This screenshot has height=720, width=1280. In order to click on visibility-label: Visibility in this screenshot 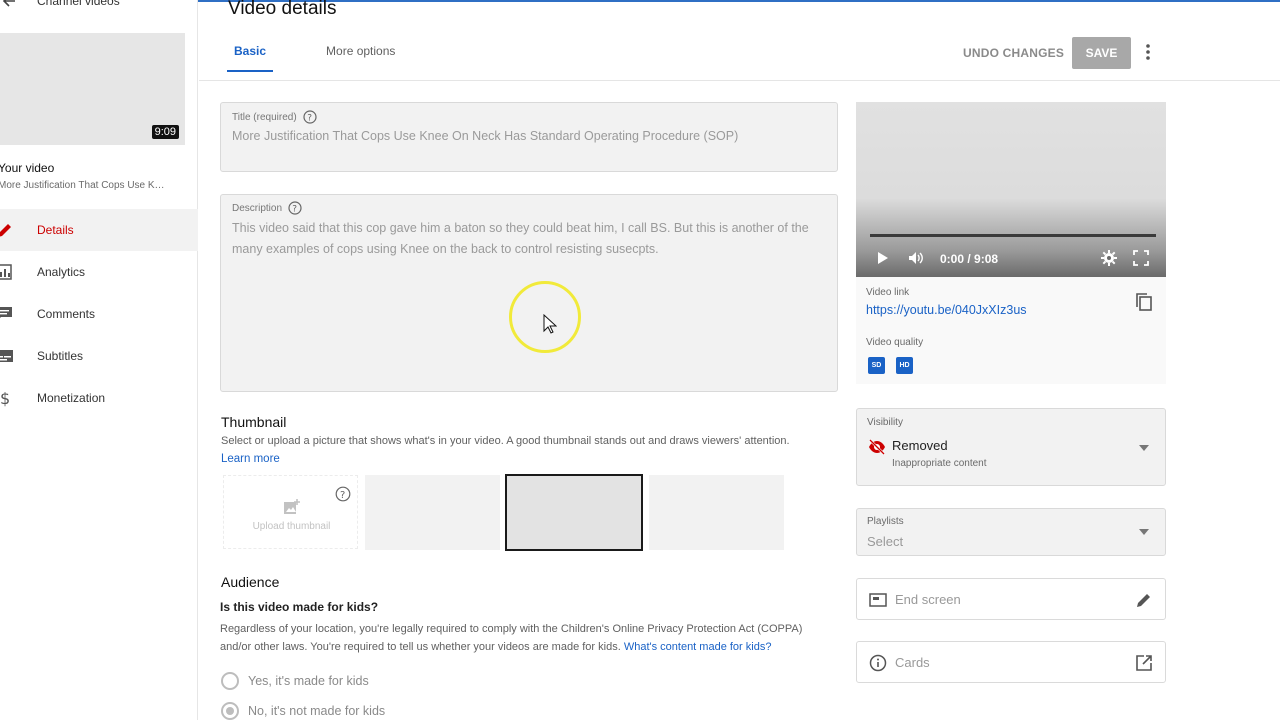, I will do `click(885, 422)`.